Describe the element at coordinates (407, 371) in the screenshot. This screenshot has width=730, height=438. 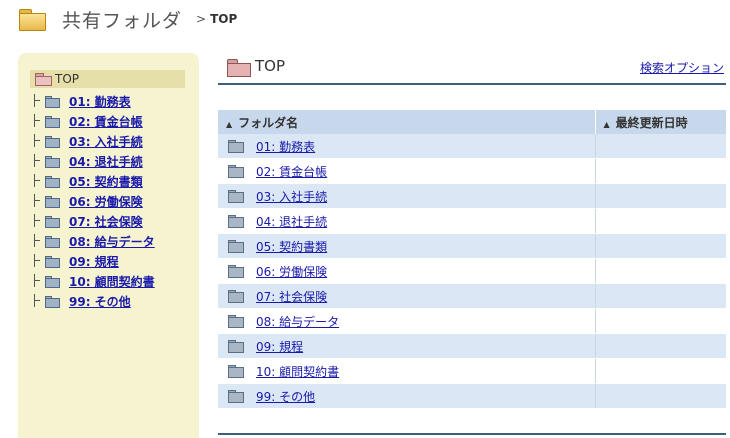
I see `folder-name-cell: 10: 顧問契約書` at that location.